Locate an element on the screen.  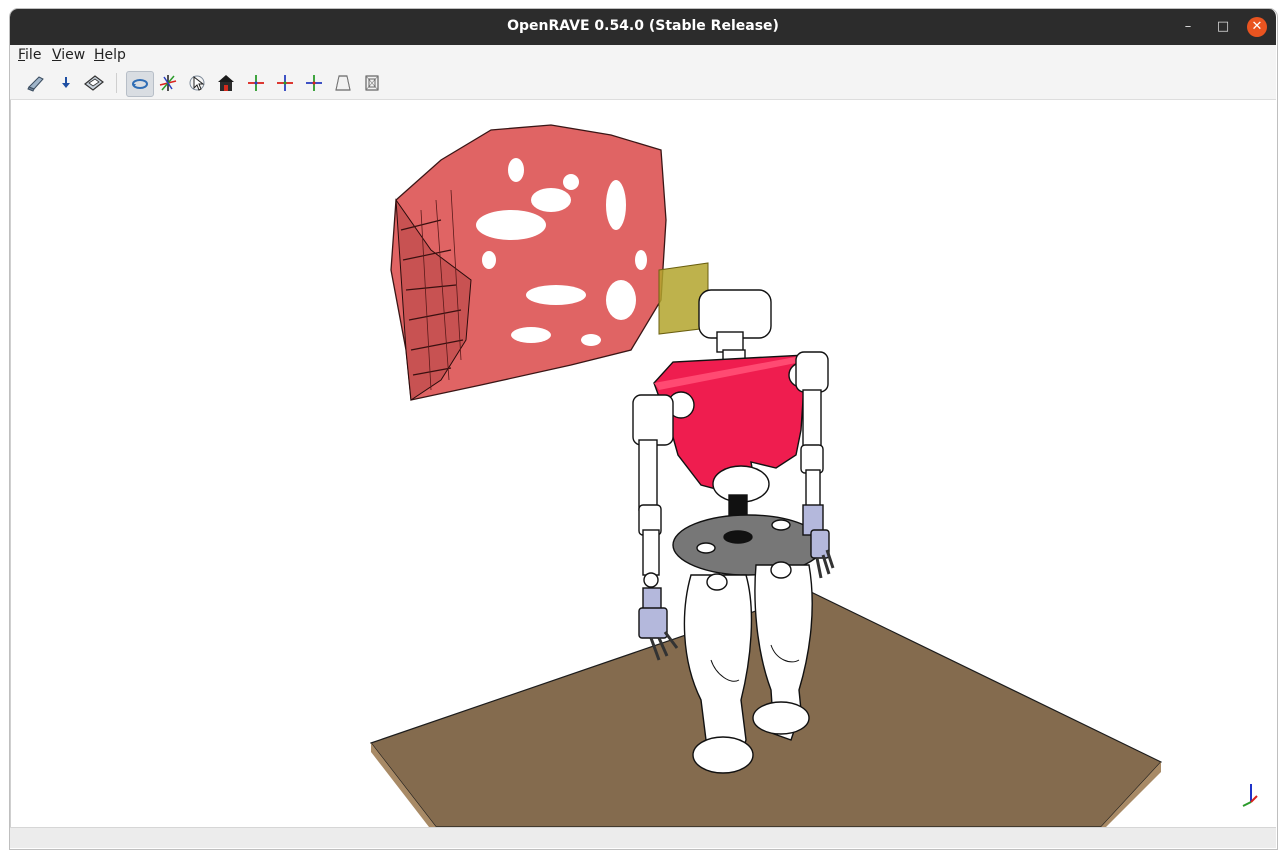
view-x-axis-button is located at coordinates (256, 83).